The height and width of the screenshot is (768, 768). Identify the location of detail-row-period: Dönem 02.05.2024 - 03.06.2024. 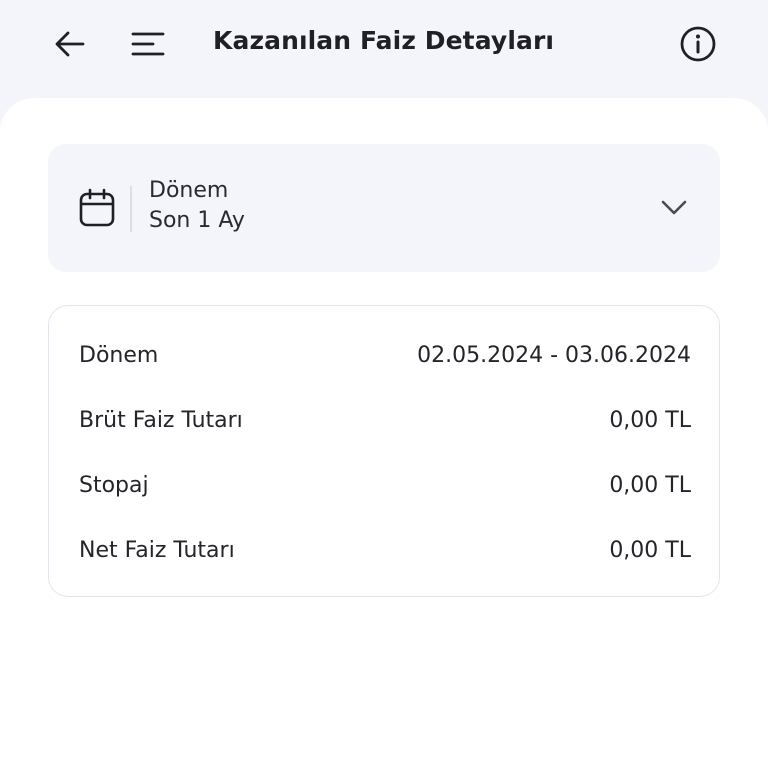
(385, 355).